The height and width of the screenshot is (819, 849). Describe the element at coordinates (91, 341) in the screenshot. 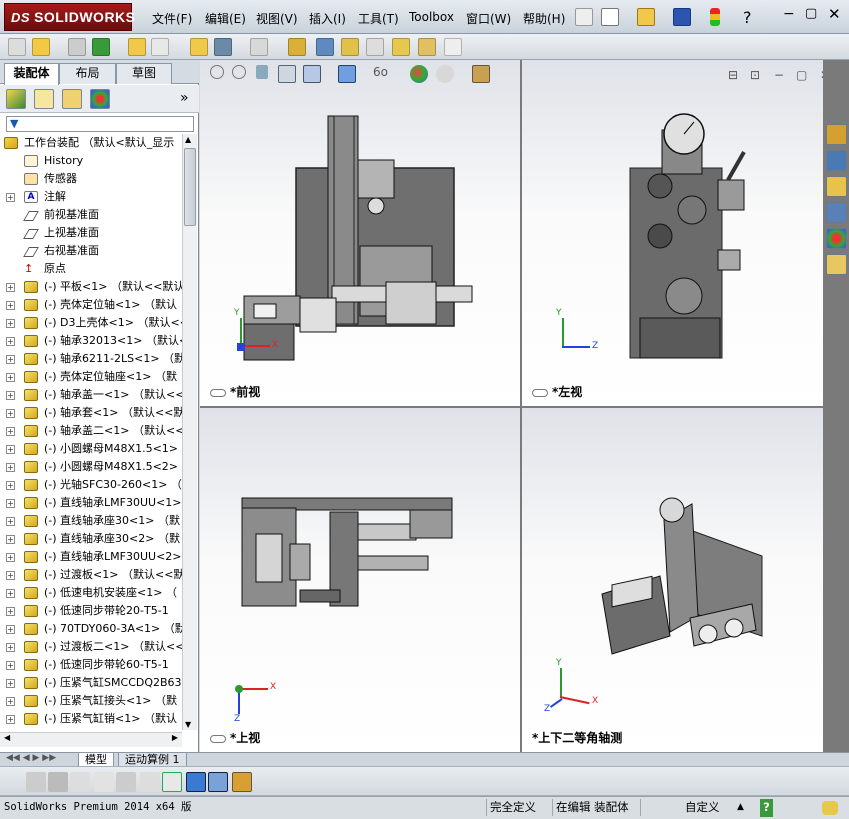

I see `tree-part-item: + (-) 轴承32013<1> （默认<` at that location.